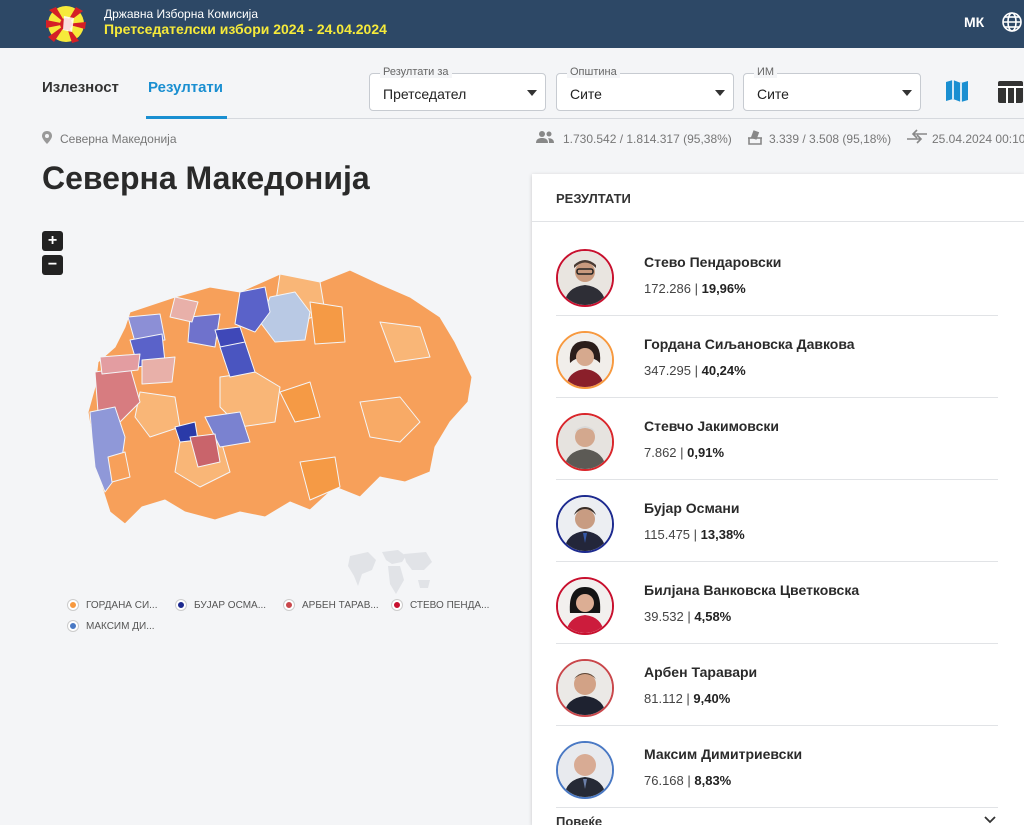  What do you see at coordinates (830, 139) in the screenshot?
I see `polling-stations-stat: 3.339 / 3.508 (95,18%)` at bounding box center [830, 139].